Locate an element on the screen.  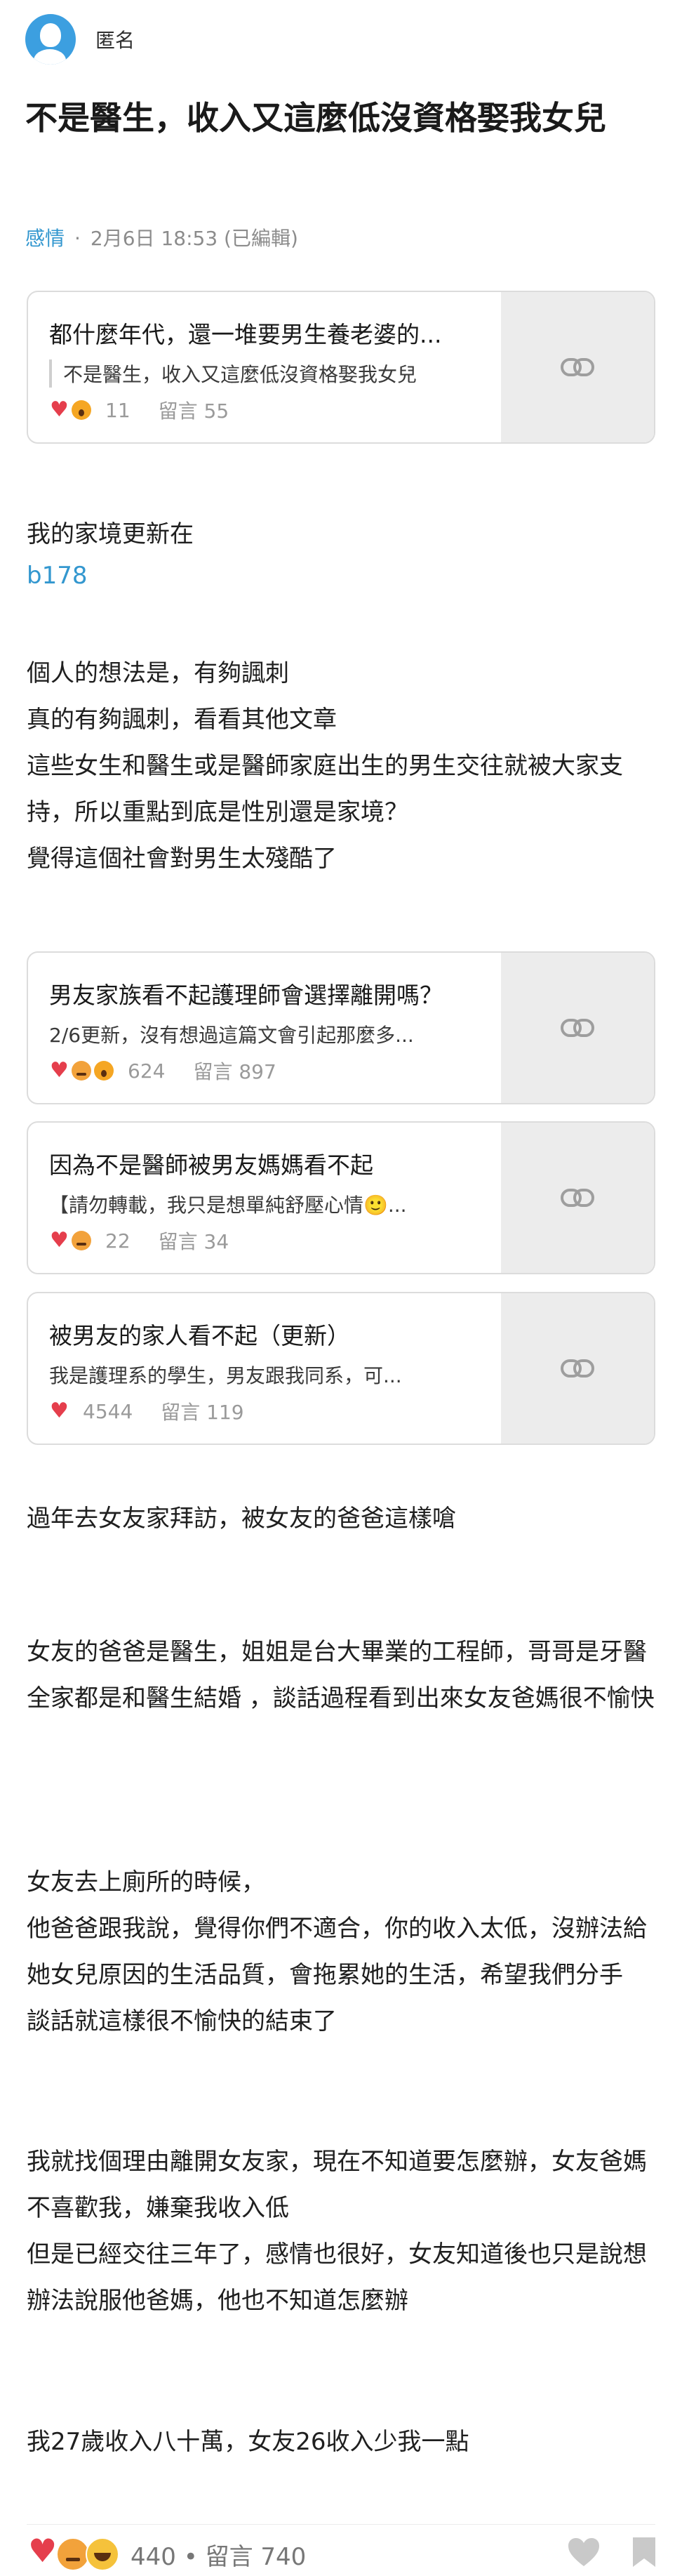
body-text: 我的家境更新在 is located at coordinates (110, 534).